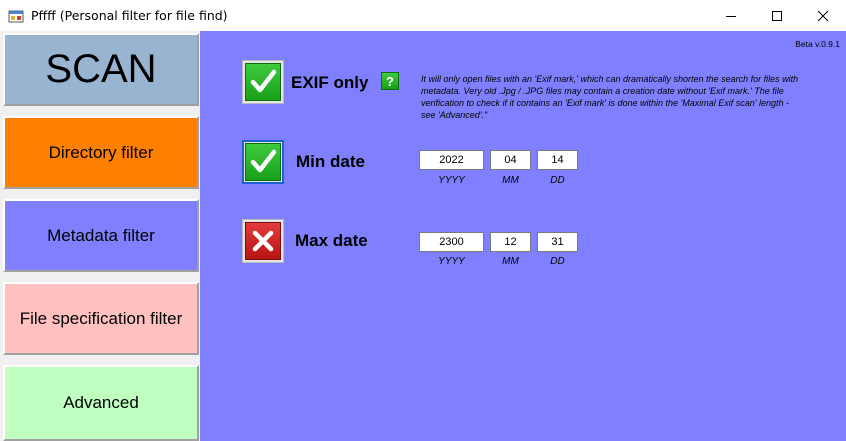 The width and height of the screenshot is (846, 441). Describe the element at coordinates (16, 16) in the screenshot. I see `app-icon` at that location.